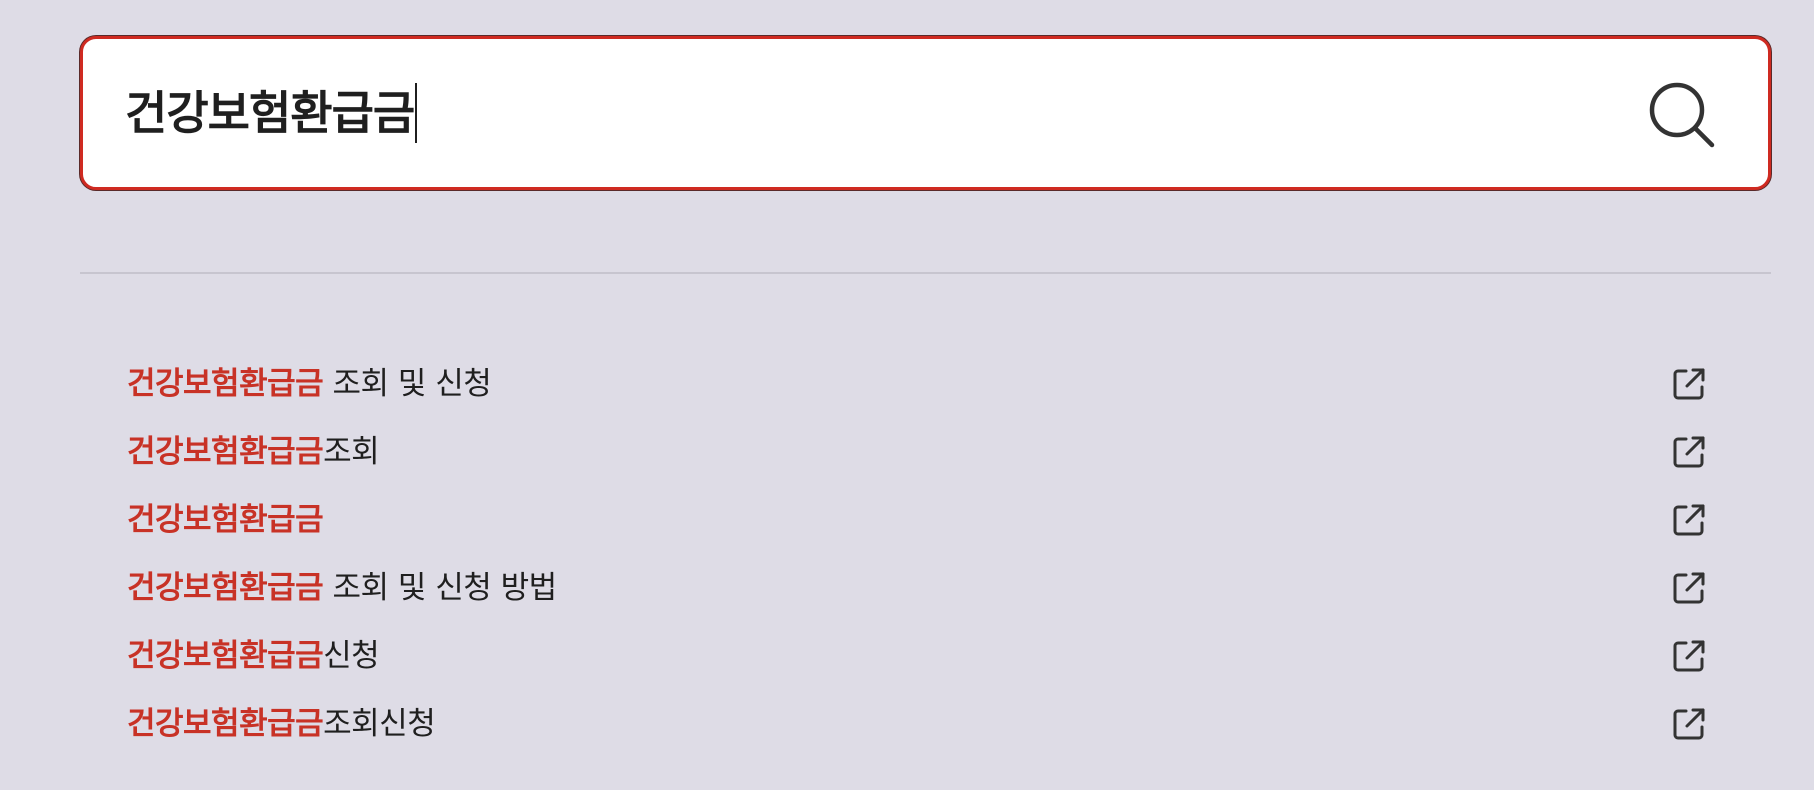 The image size is (1814, 790). What do you see at coordinates (407, 384) in the screenshot?
I see `suggestion-rest: 조회 및 신청` at bounding box center [407, 384].